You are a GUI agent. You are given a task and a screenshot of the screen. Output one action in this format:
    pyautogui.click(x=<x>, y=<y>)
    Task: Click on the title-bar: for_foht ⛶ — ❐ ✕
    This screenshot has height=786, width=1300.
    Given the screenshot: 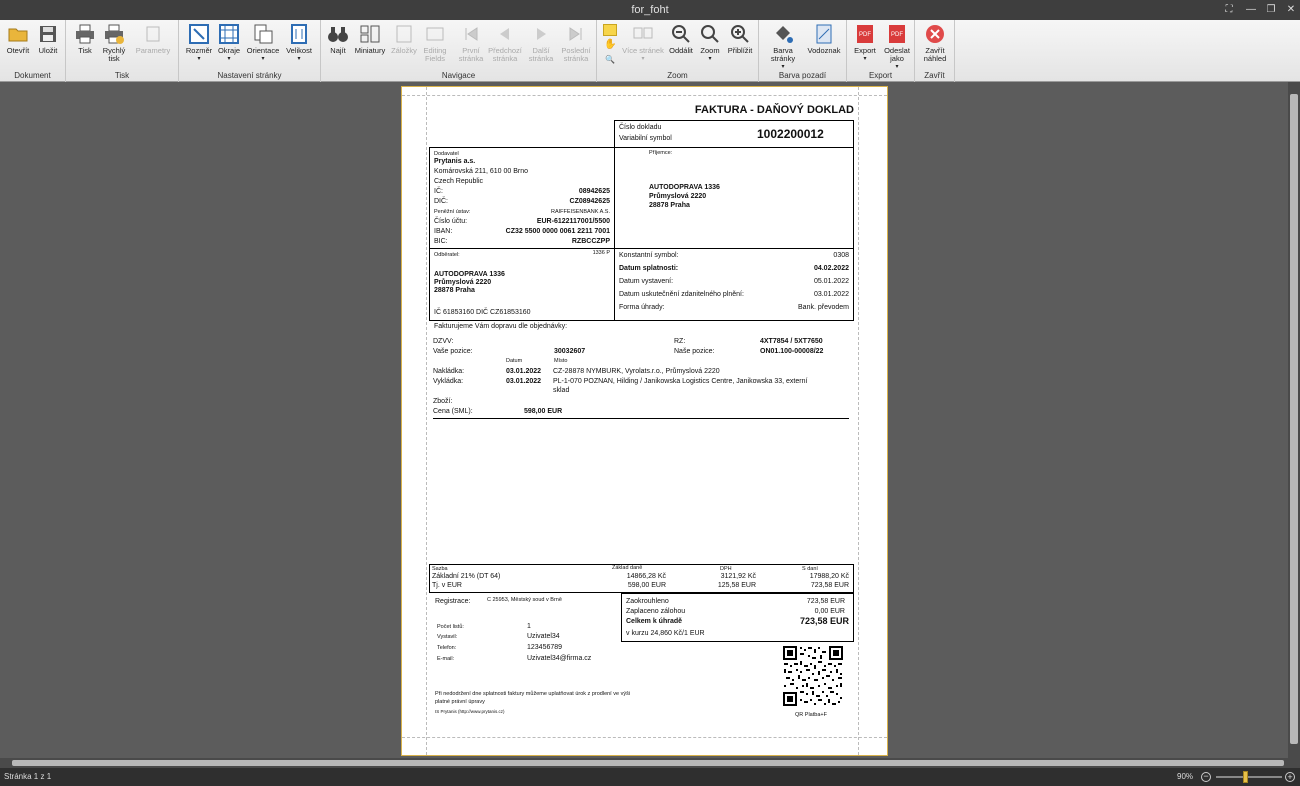 What is the action you would take?
    pyautogui.click(x=650, y=10)
    